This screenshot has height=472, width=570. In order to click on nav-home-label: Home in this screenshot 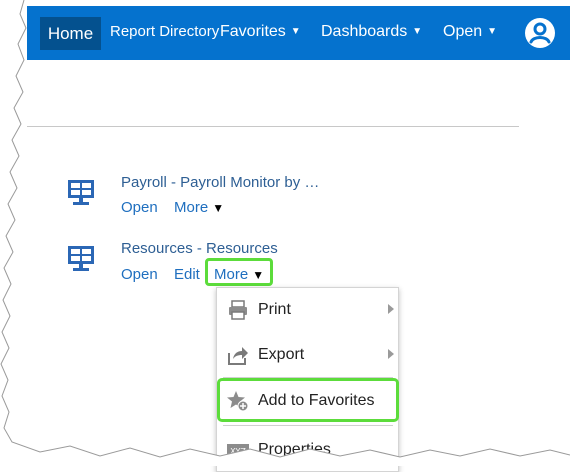, I will do `click(70, 33)`.